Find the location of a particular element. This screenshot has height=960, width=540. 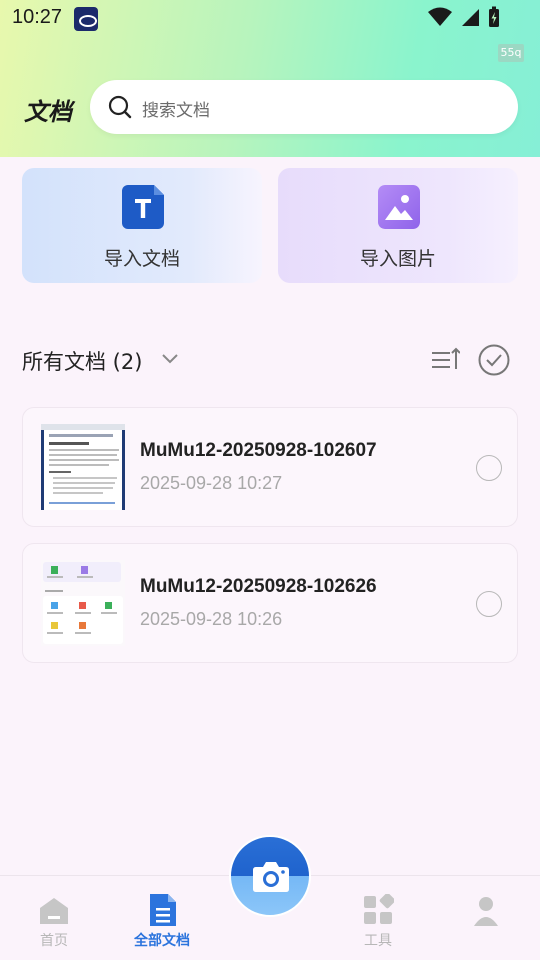

home-icon is located at coordinates (54, 911).